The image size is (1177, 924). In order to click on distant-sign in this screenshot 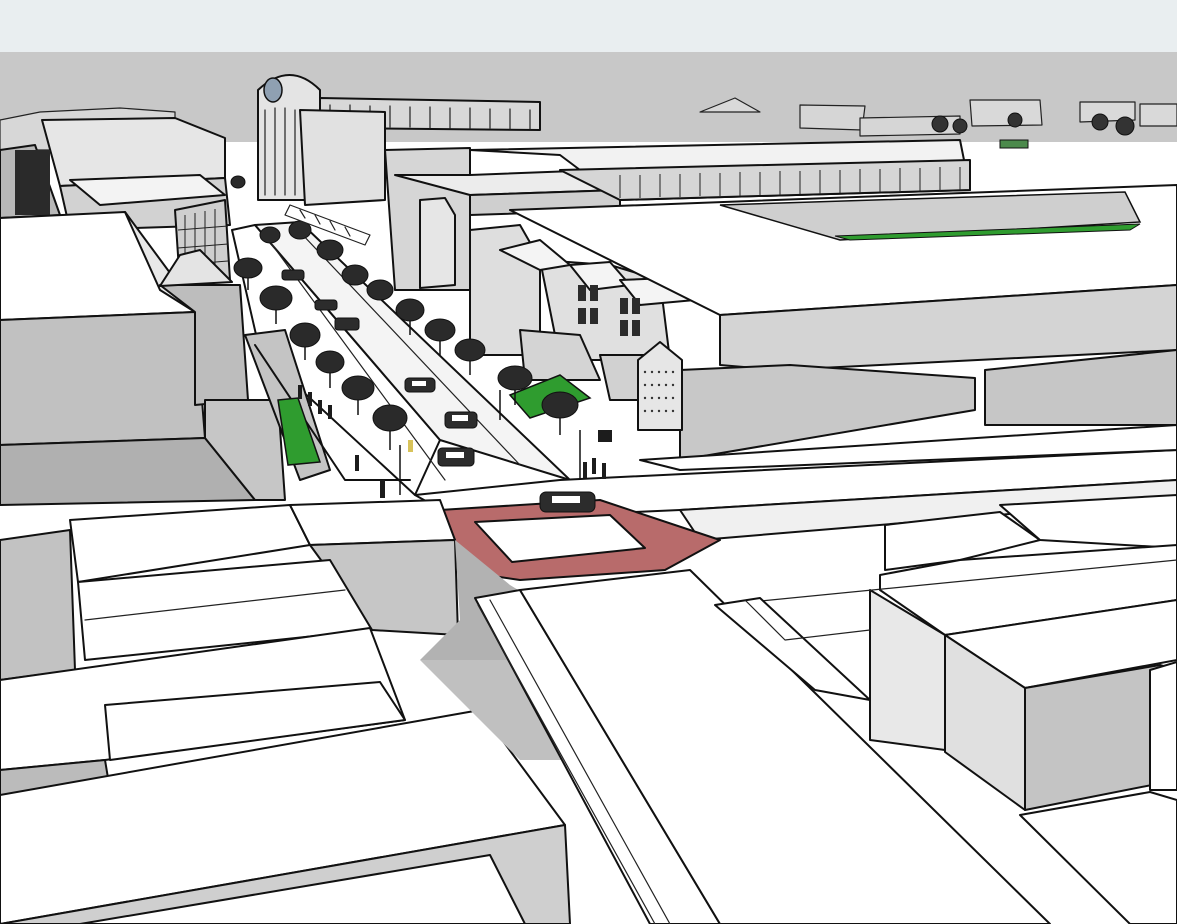, I will do `click(1014, 144)`.